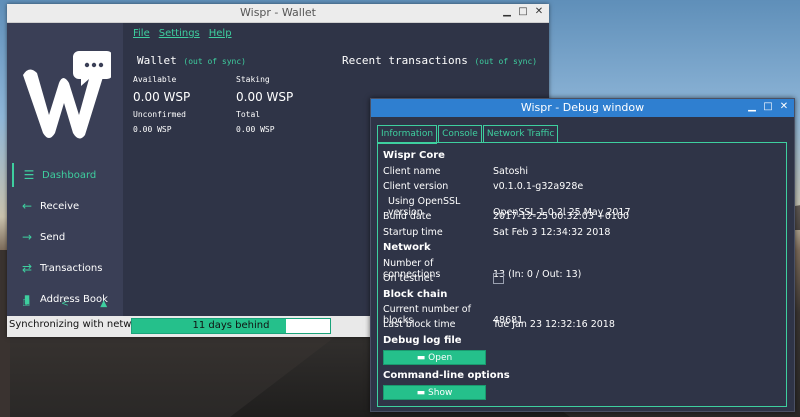 The height and width of the screenshot is (417, 800). Describe the element at coordinates (60, 206) in the screenshot. I see `nav-label: Receive` at that location.